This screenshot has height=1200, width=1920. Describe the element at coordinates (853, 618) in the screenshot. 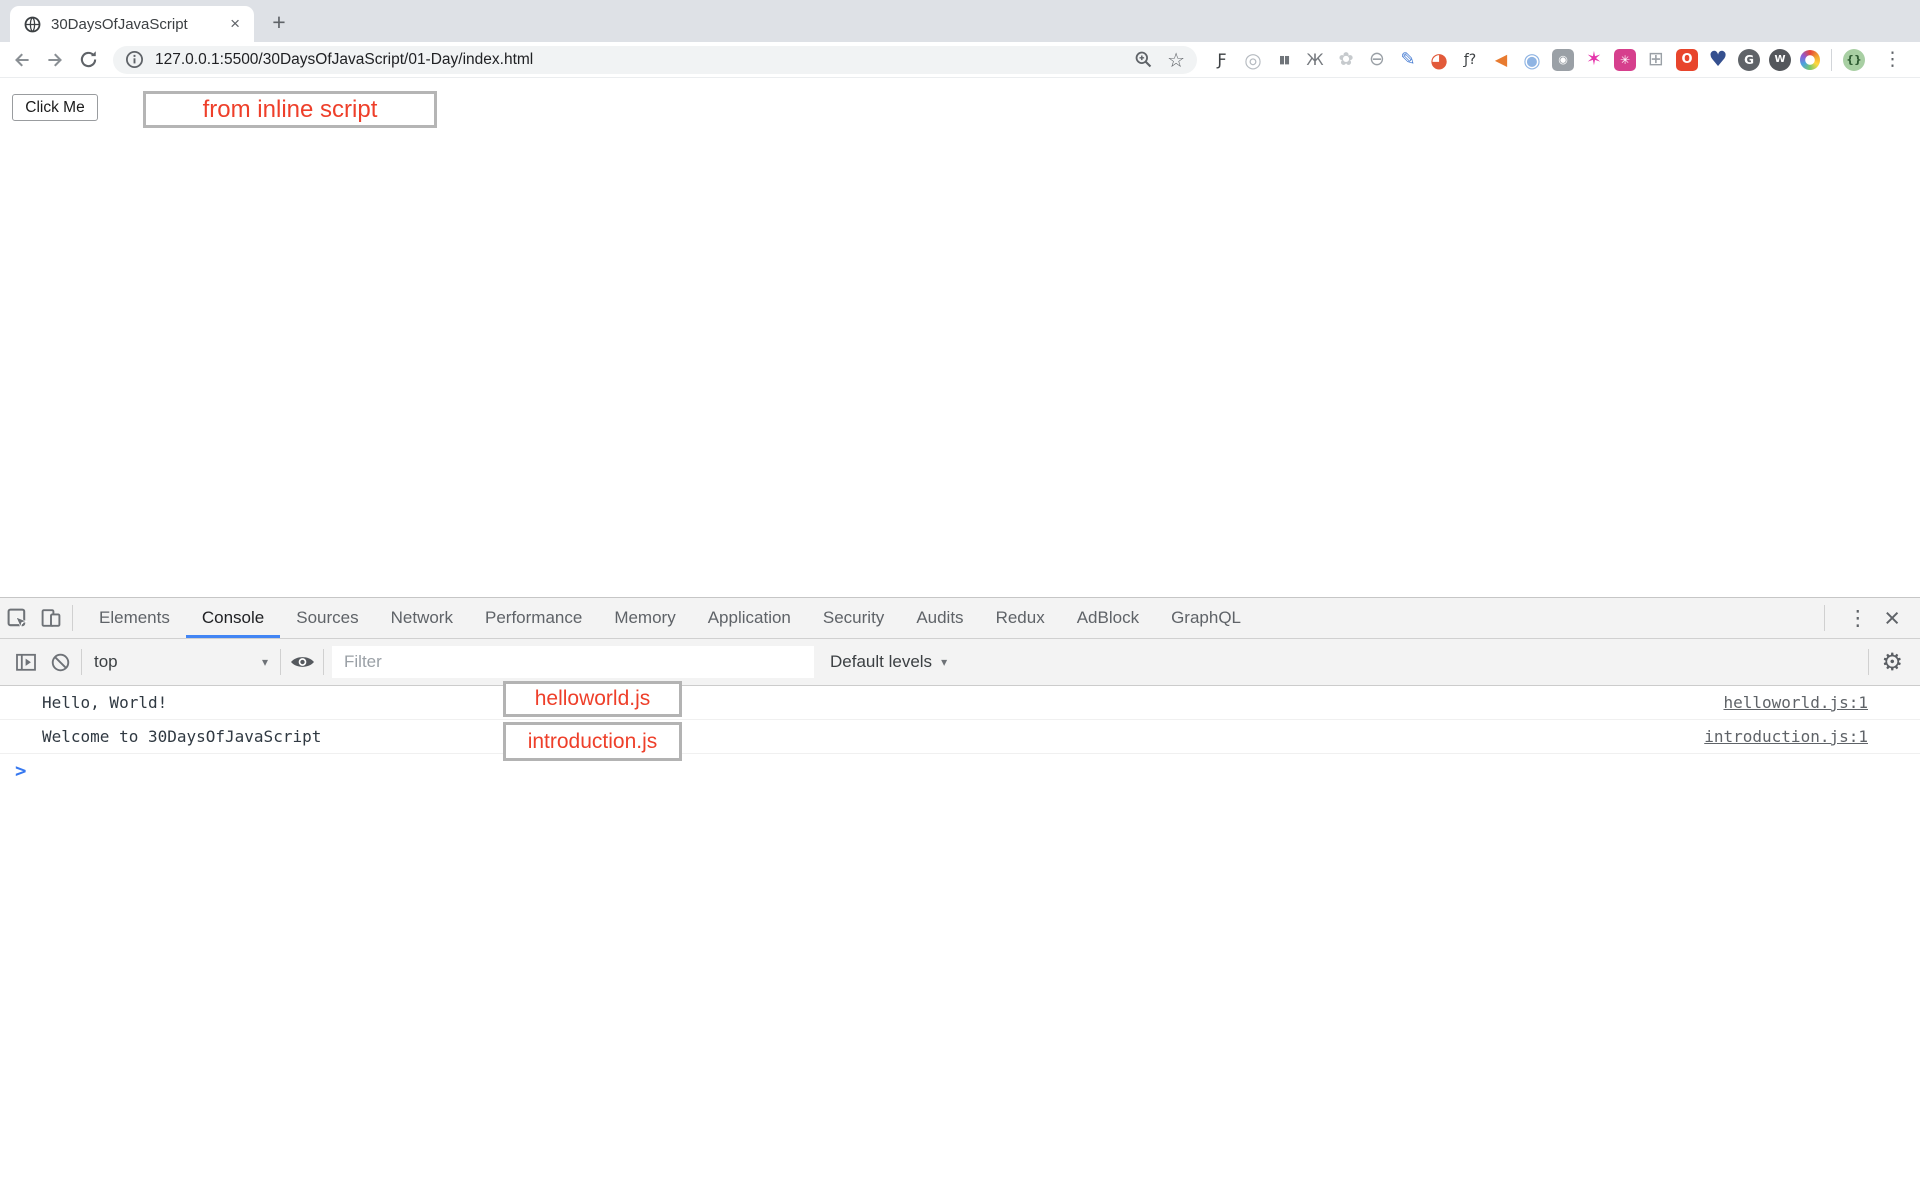

I see `tab-security: Security` at that location.